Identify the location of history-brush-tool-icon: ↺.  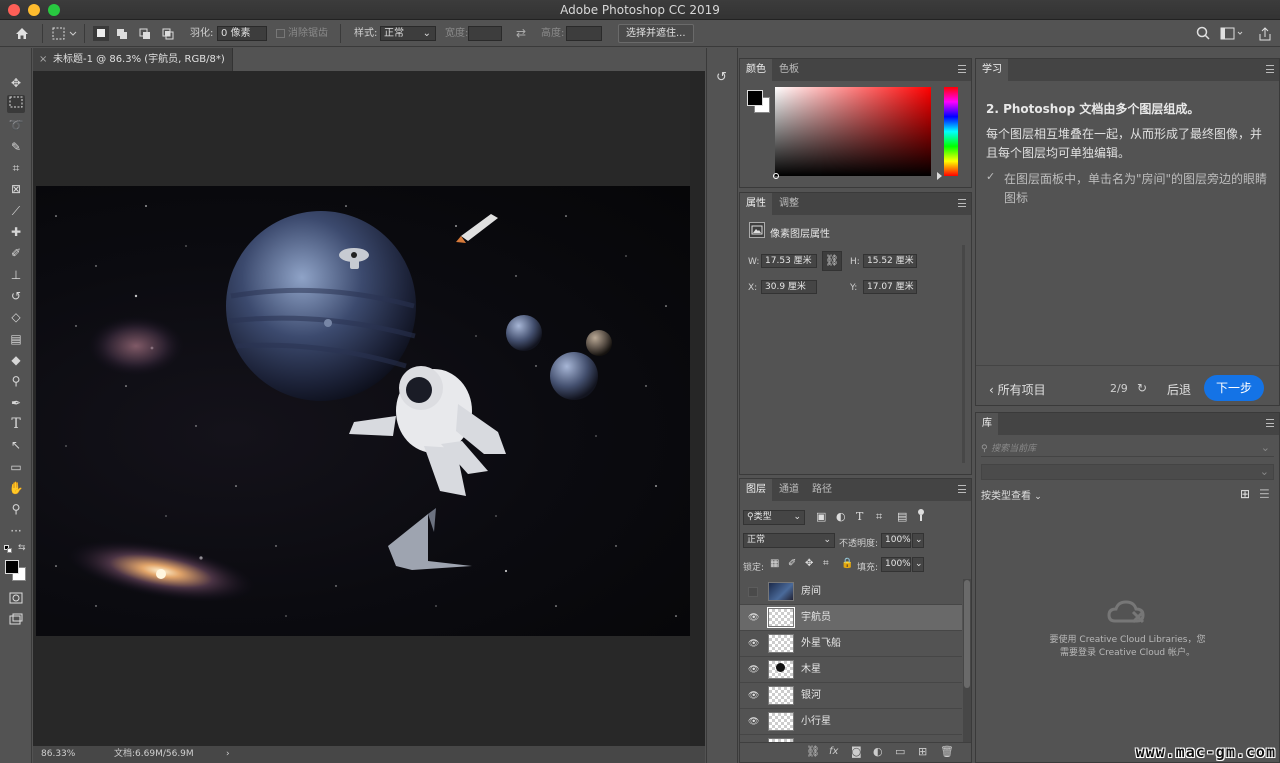
(16, 296).